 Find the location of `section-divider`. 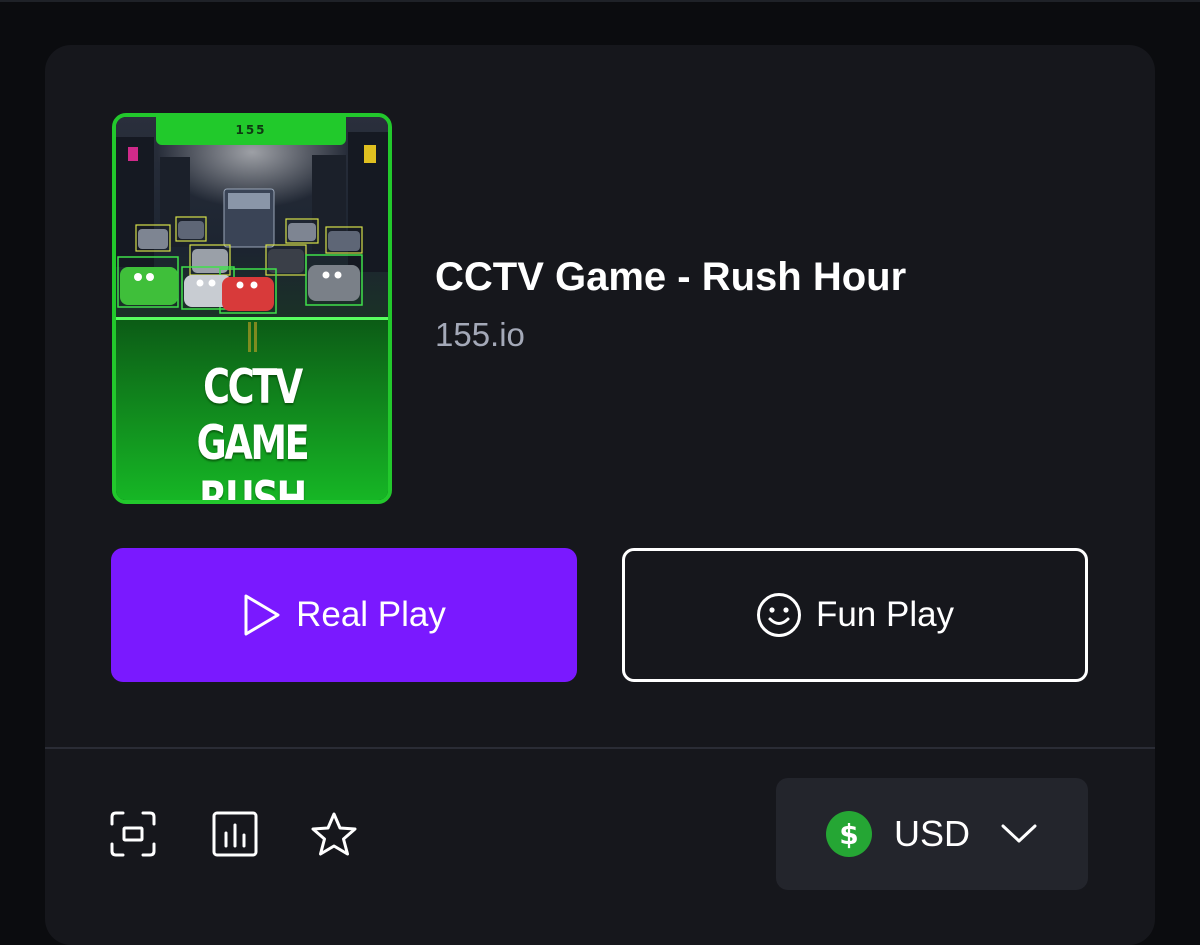

section-divider is located at coordinates (600, 748).